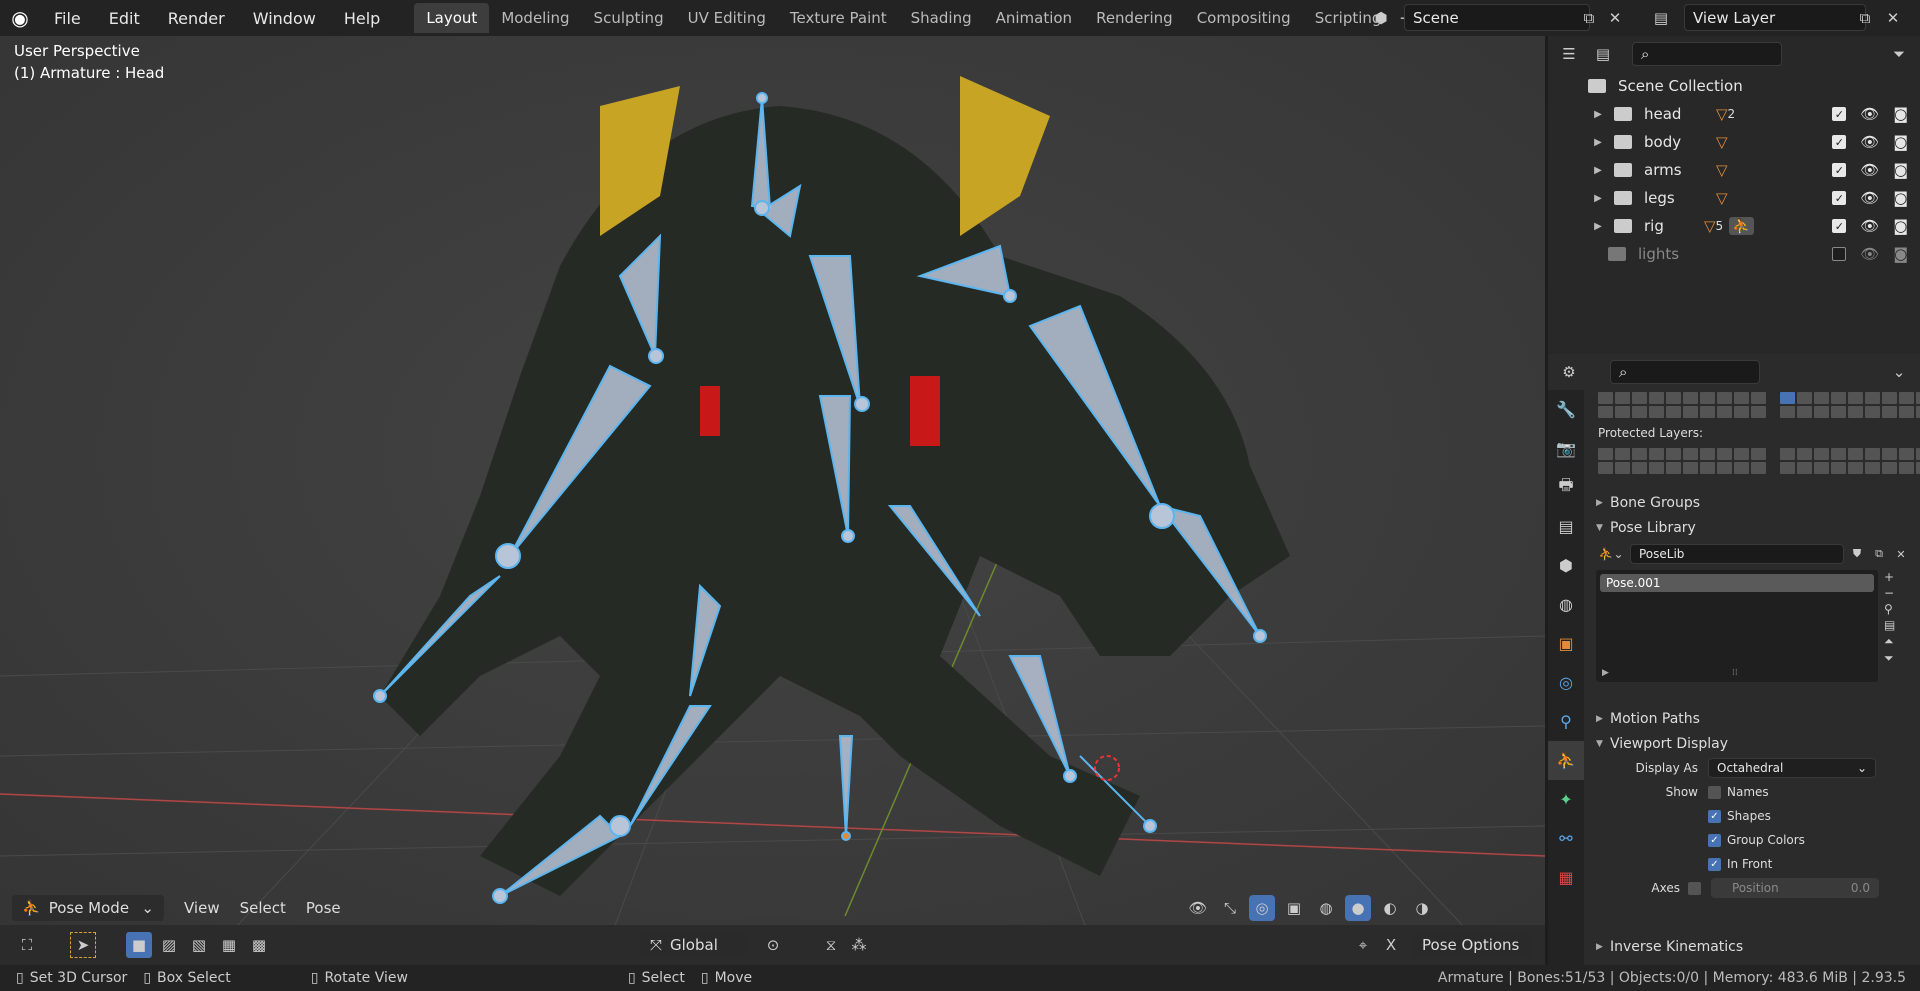 This screenshot has width=1920, height=991. Describe the element at coordinates (323, 908) in the screenshot. I see `viewport-menu-pose: Pose` at that location.